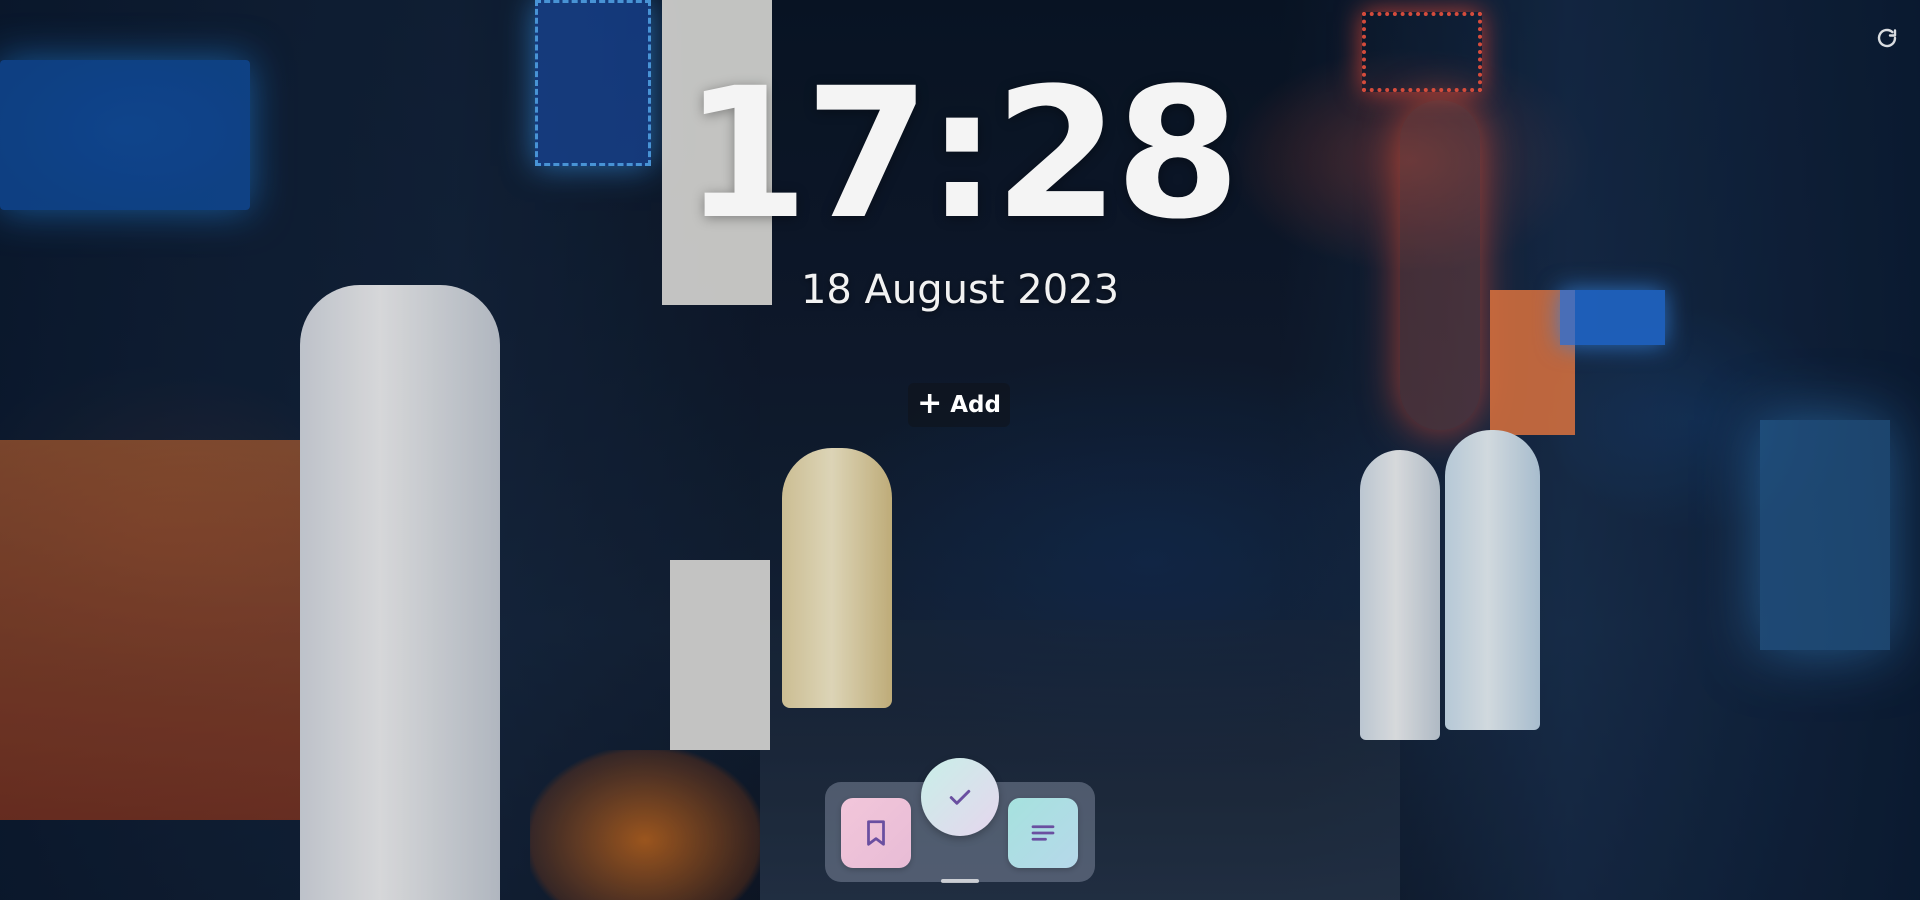 The width and height of the screenshot is (1920, 900). I want to click on check-icon, so click(960, 797).